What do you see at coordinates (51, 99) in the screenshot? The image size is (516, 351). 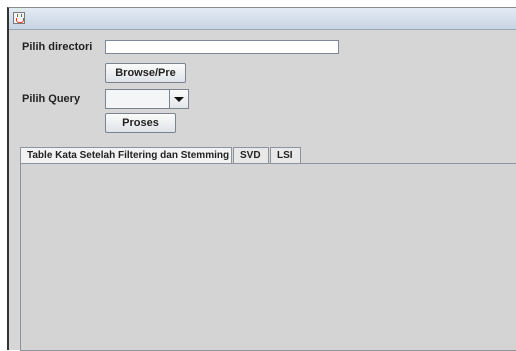 I see `query-label: Pilih Query` at bounding box center [51, 99].